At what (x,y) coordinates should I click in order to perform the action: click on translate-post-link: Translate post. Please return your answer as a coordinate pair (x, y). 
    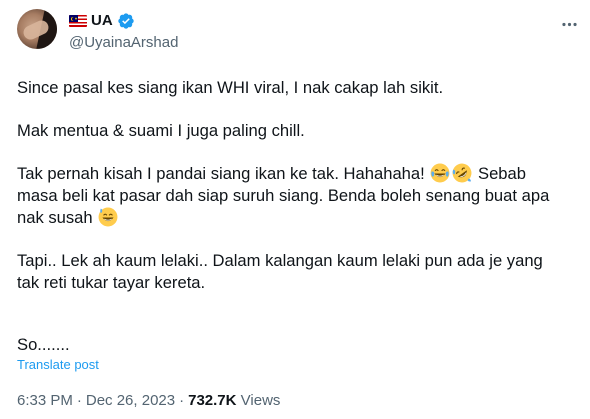
    Looking at the image, I should click on (58, 365).